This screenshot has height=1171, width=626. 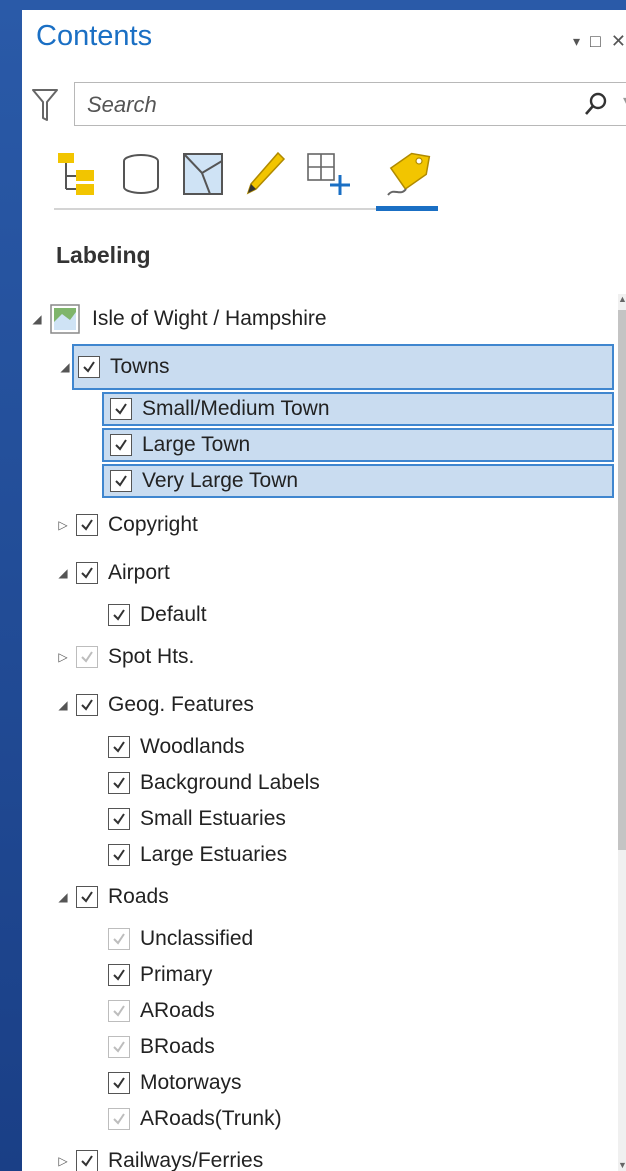 I want to click on search-icon, so click(x=596, y=104).